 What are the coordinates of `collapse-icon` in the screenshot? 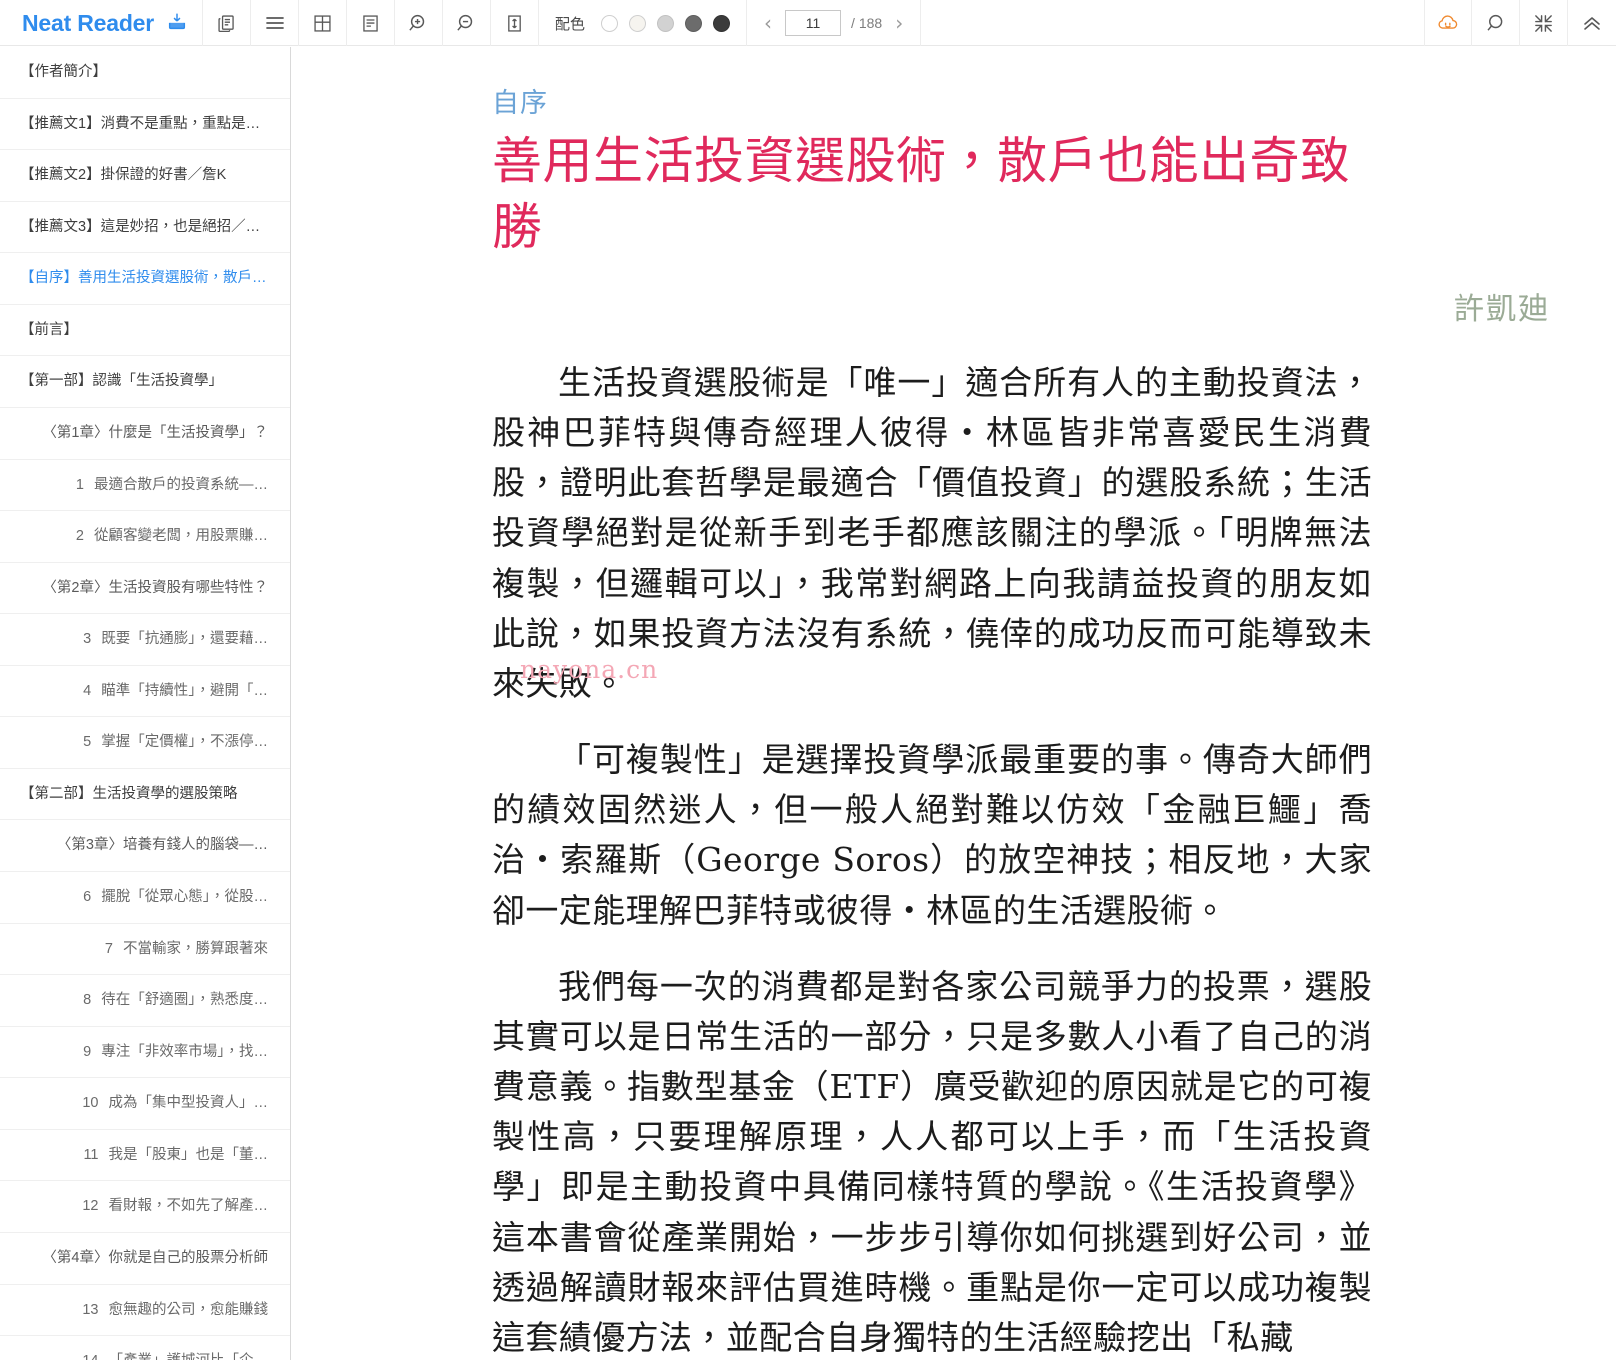 It's located at (1544, 23).